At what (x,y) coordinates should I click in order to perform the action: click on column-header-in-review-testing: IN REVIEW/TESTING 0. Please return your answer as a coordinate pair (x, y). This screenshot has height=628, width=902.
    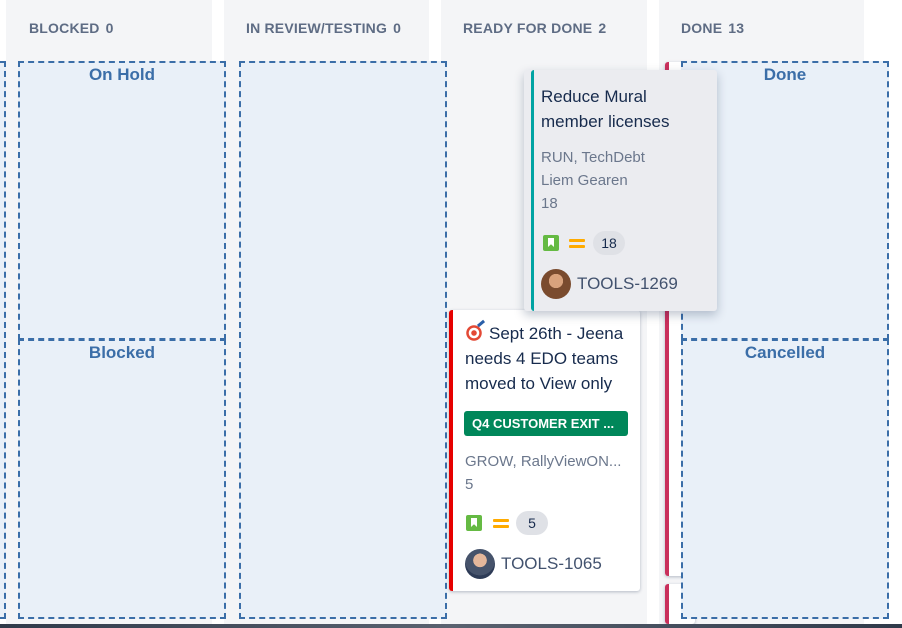
    Looking at the image, I should click on (323, 30).